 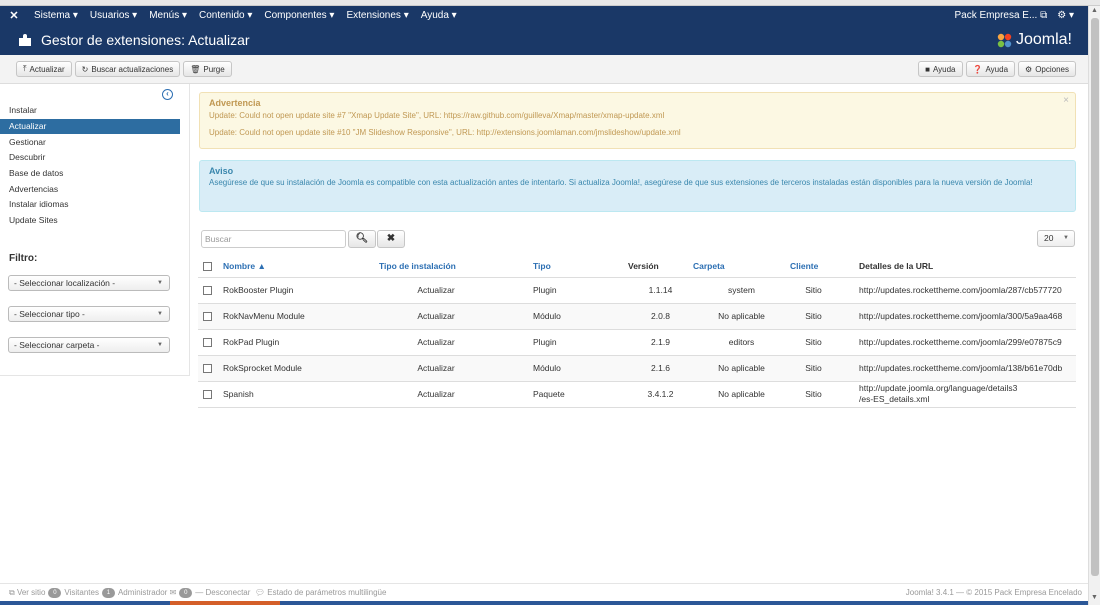 What do you see at coordinates (301, 368) in the screenshot?
I see `cell-name: RokSprocket Module` at bounding box center [301, 368].